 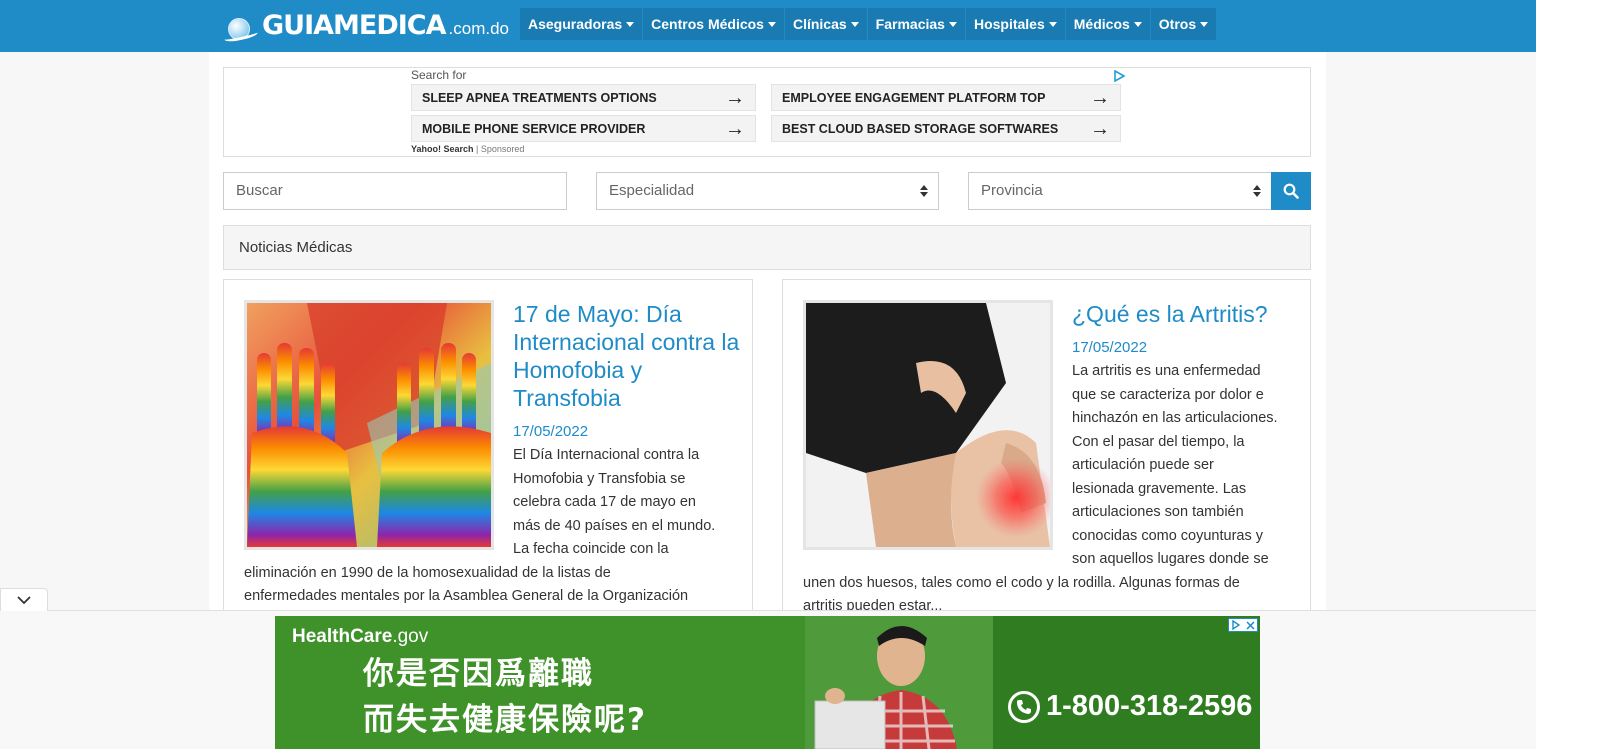 What do you see at coordinates (1168, 395) in the screenshot?
I see `article-excerpt-line: que se caracteriza por dolor e` at bounding box center [1168, 395].